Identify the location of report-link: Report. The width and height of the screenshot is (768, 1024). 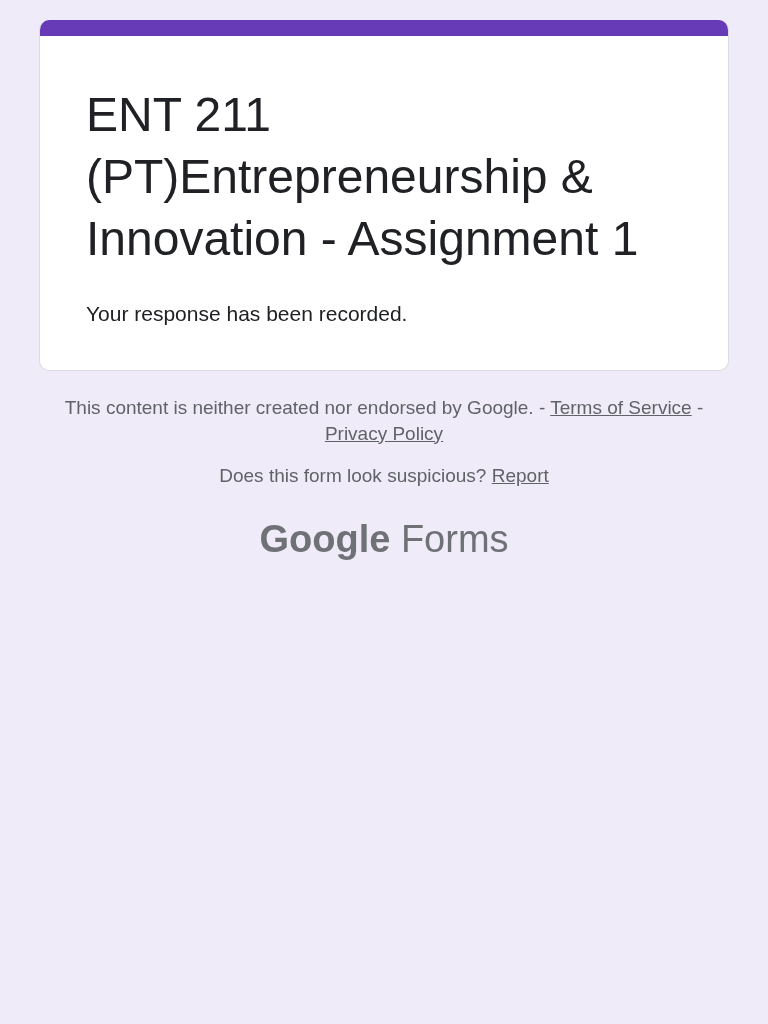
(520, 475).